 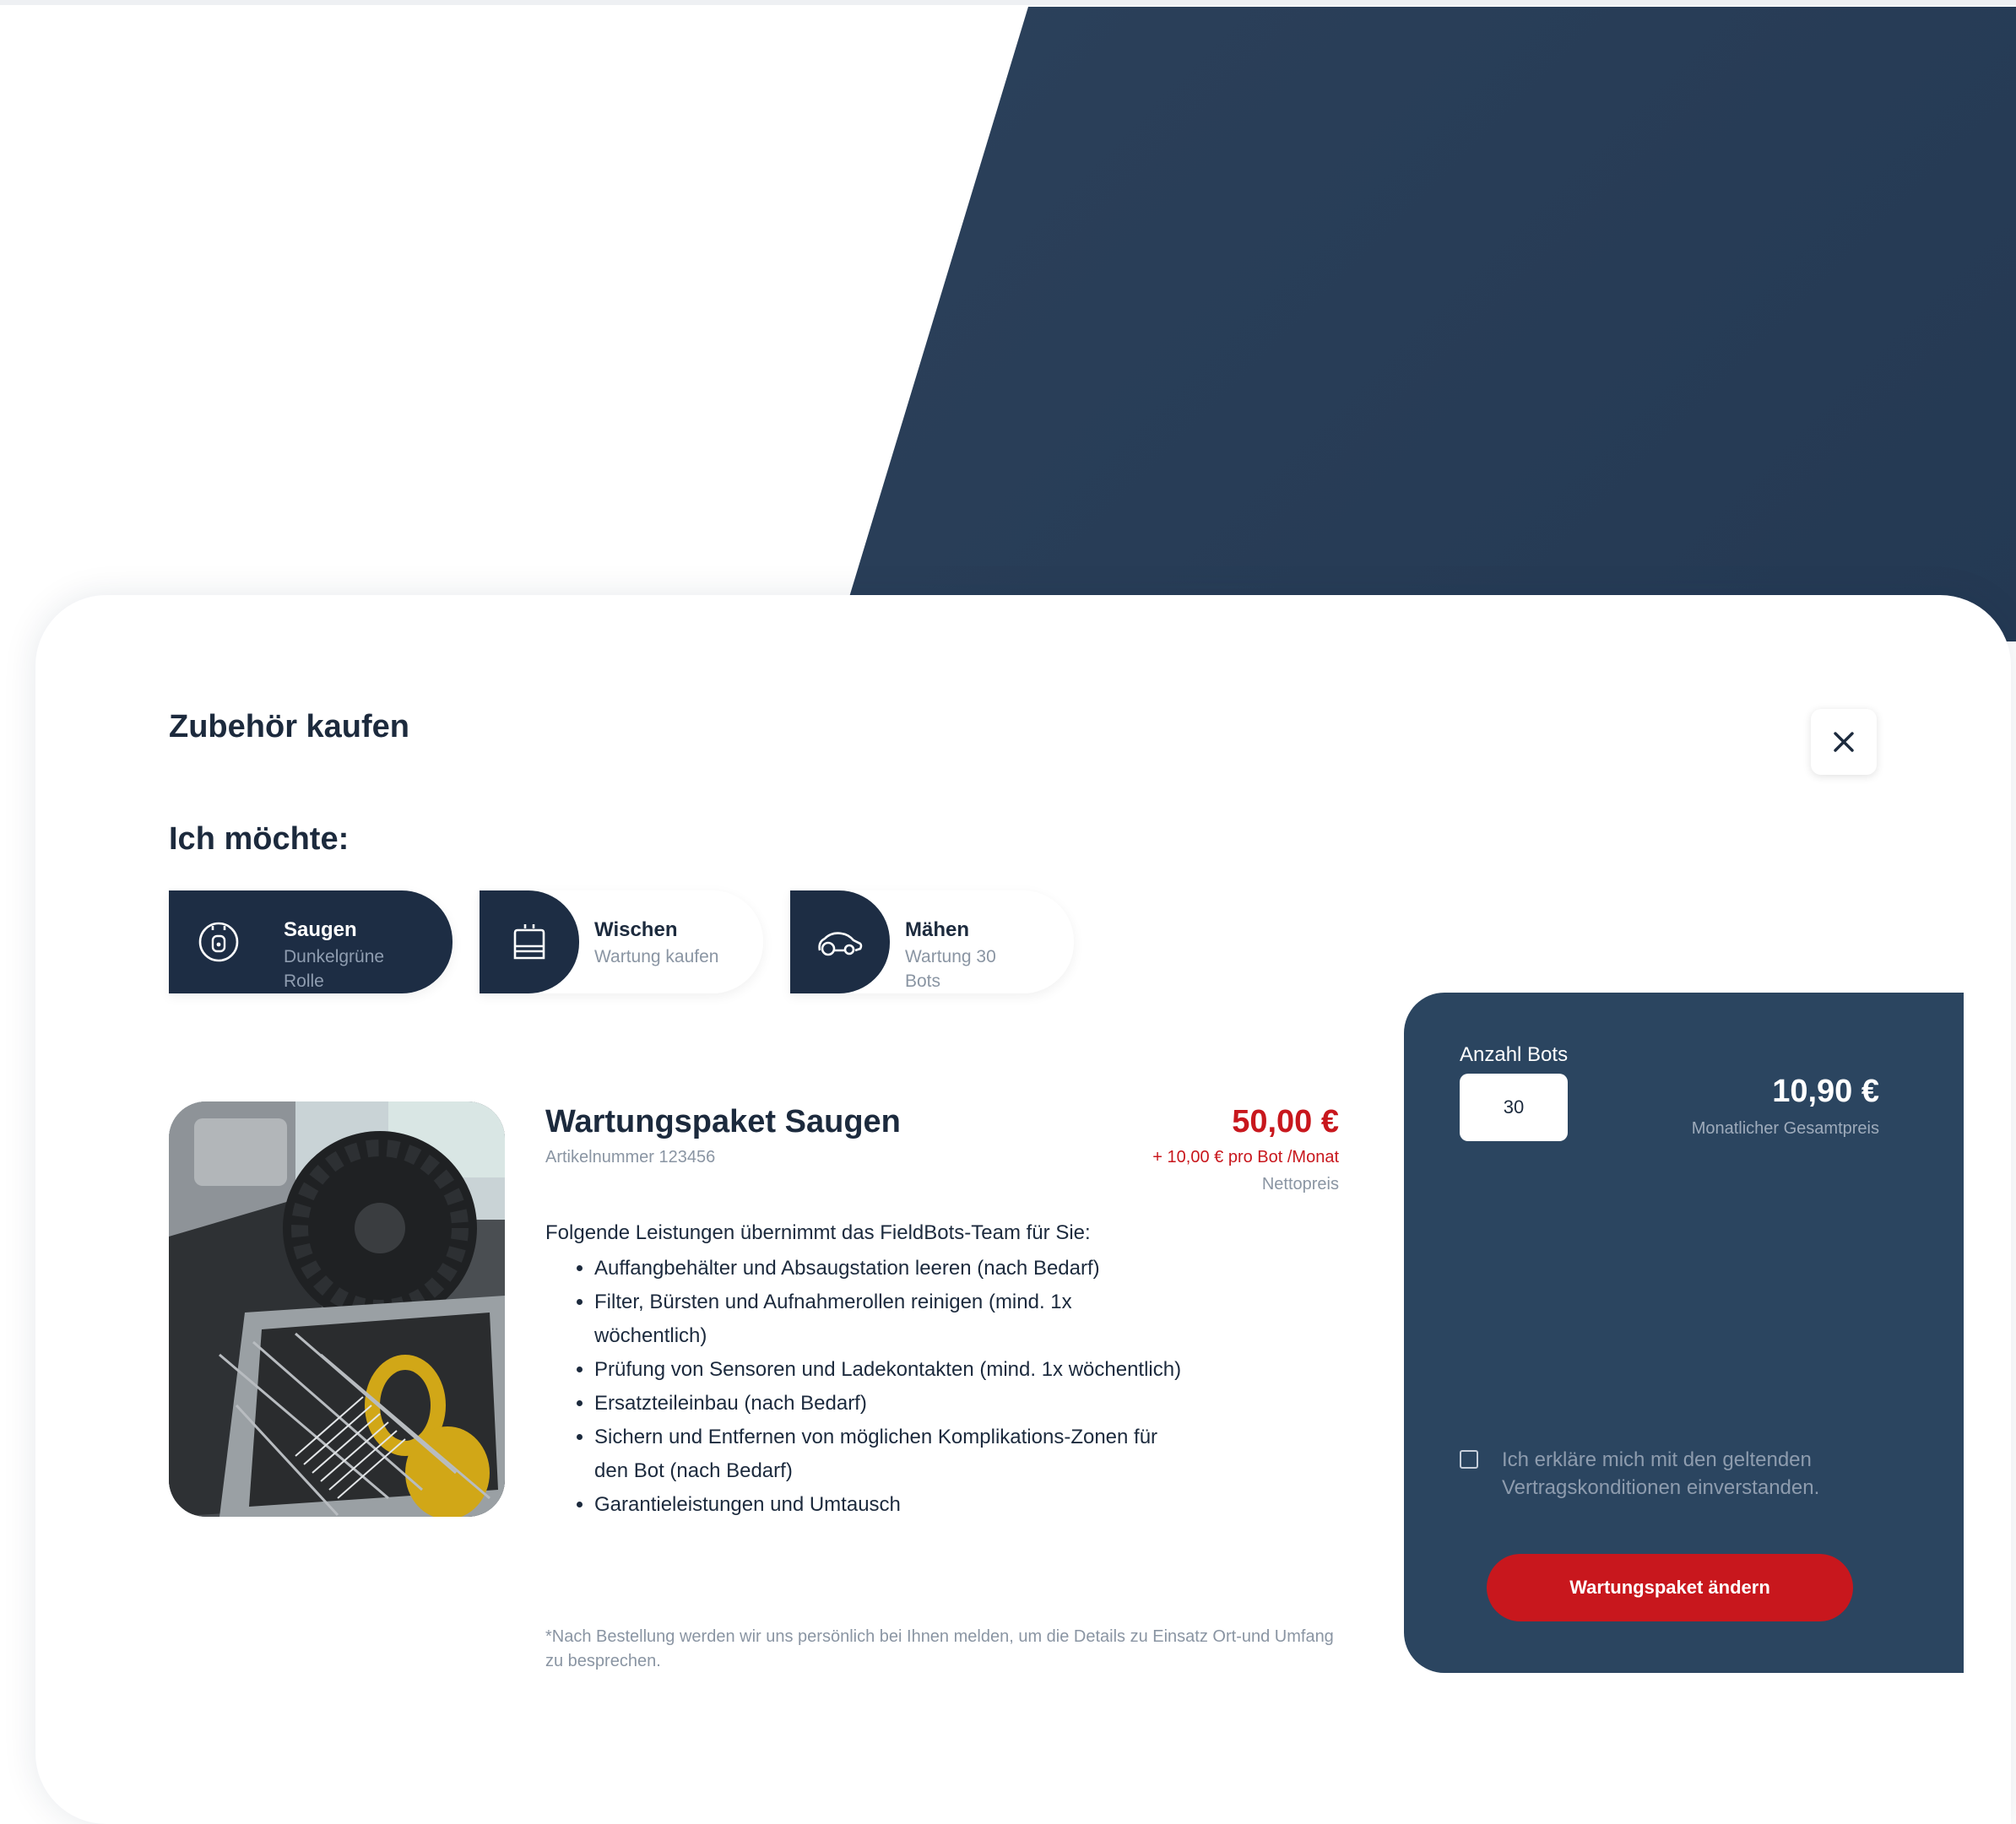 What do you see at coordinates (289, 726) in the screenshot?
I see `modal-title: Zubehör kaufen` at bounding box center [289, 726].